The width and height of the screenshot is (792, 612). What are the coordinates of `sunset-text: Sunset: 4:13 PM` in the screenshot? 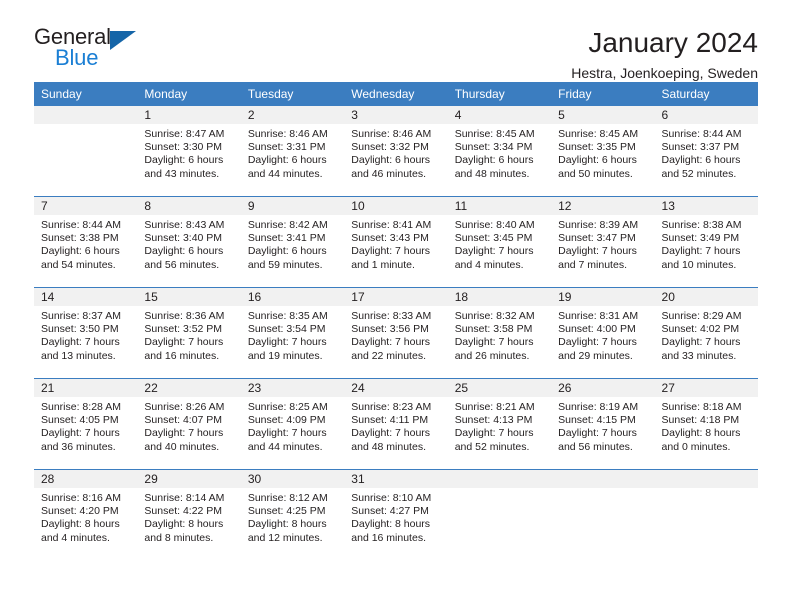 It's located at (493, 420).